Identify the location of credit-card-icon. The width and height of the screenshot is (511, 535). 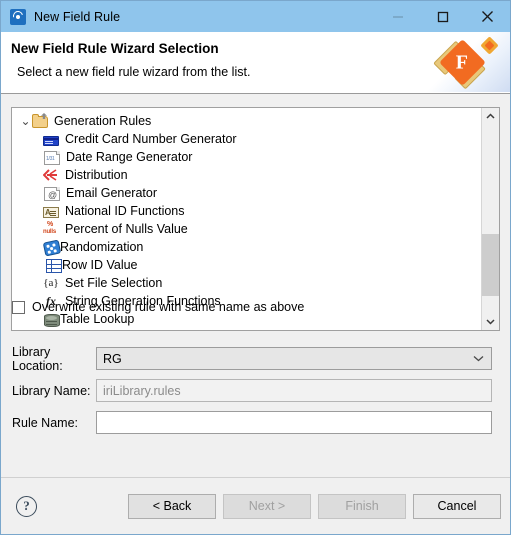
(51, 140).